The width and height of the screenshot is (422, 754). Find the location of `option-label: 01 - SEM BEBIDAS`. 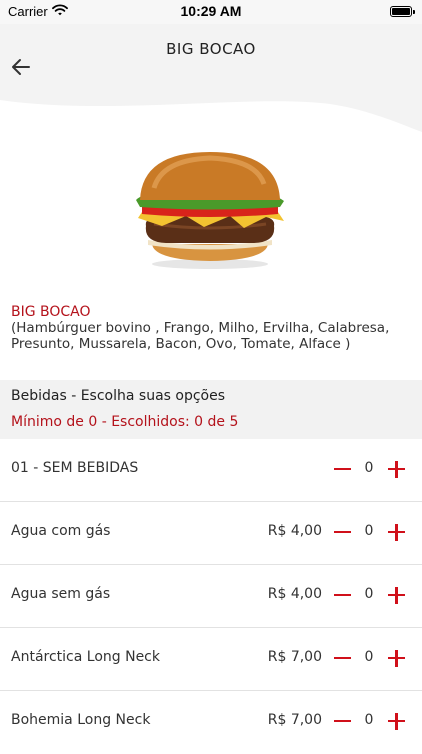

option-label: 01 - SEM BEBIDAS is located at coordinates (75, 468).